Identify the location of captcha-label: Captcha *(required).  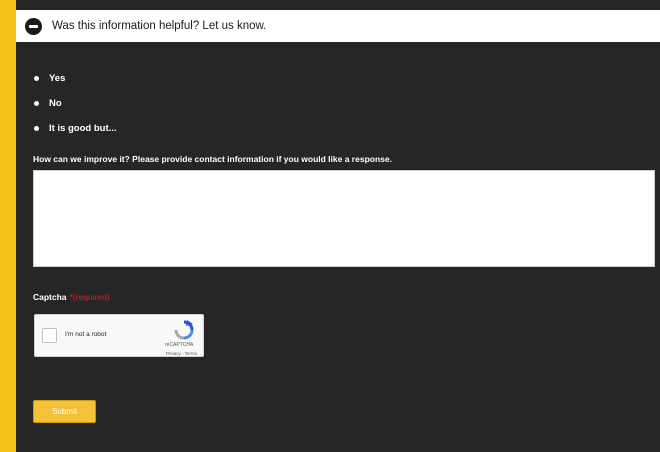
(71, 297).